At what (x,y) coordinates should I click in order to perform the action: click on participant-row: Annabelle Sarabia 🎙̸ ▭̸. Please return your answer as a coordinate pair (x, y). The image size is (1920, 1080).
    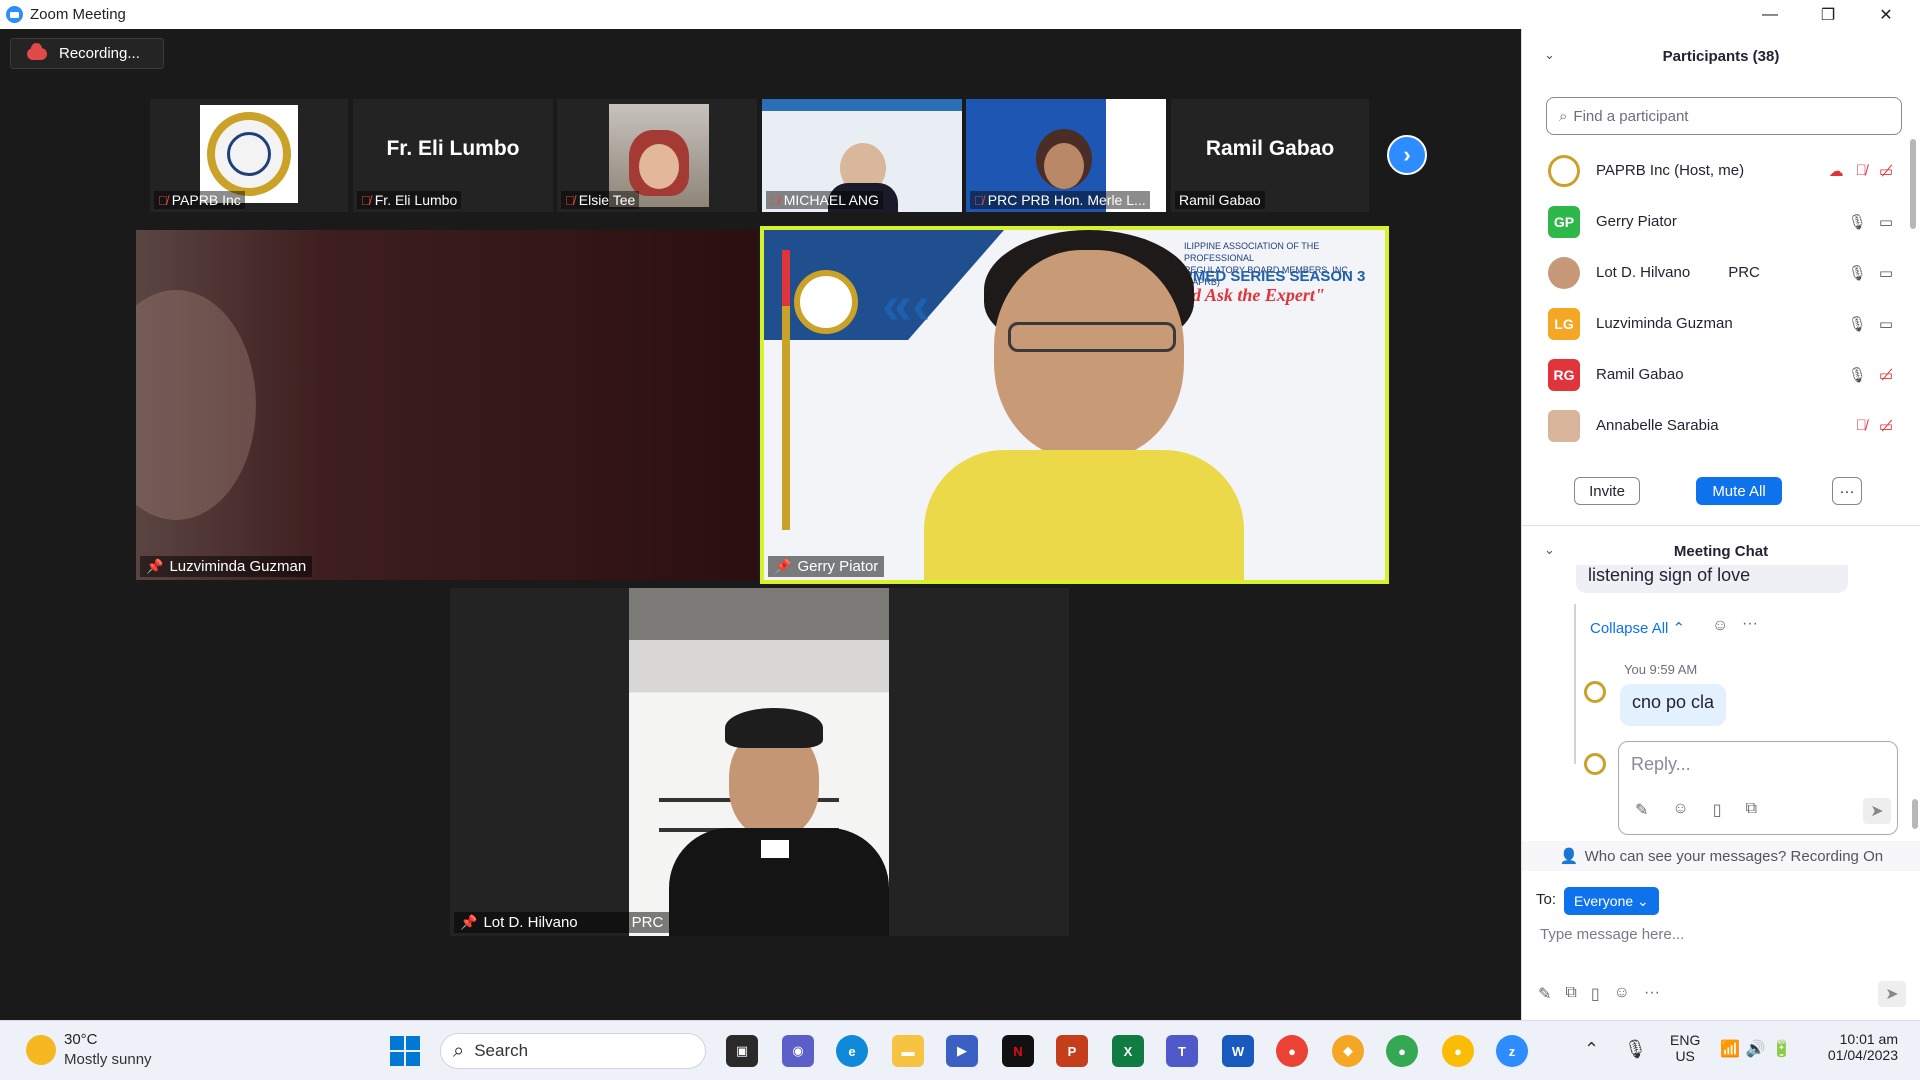
    Looking at the image, I should click on (1721, 425).